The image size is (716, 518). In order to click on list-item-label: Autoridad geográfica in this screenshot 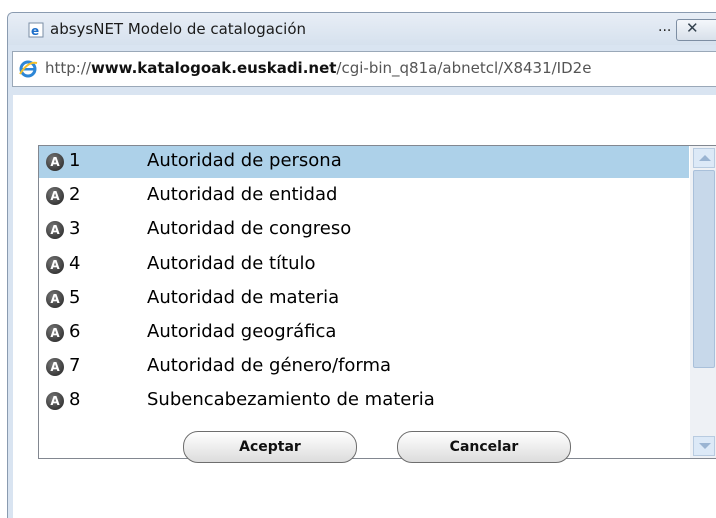, I will do `click(242, 331)`.